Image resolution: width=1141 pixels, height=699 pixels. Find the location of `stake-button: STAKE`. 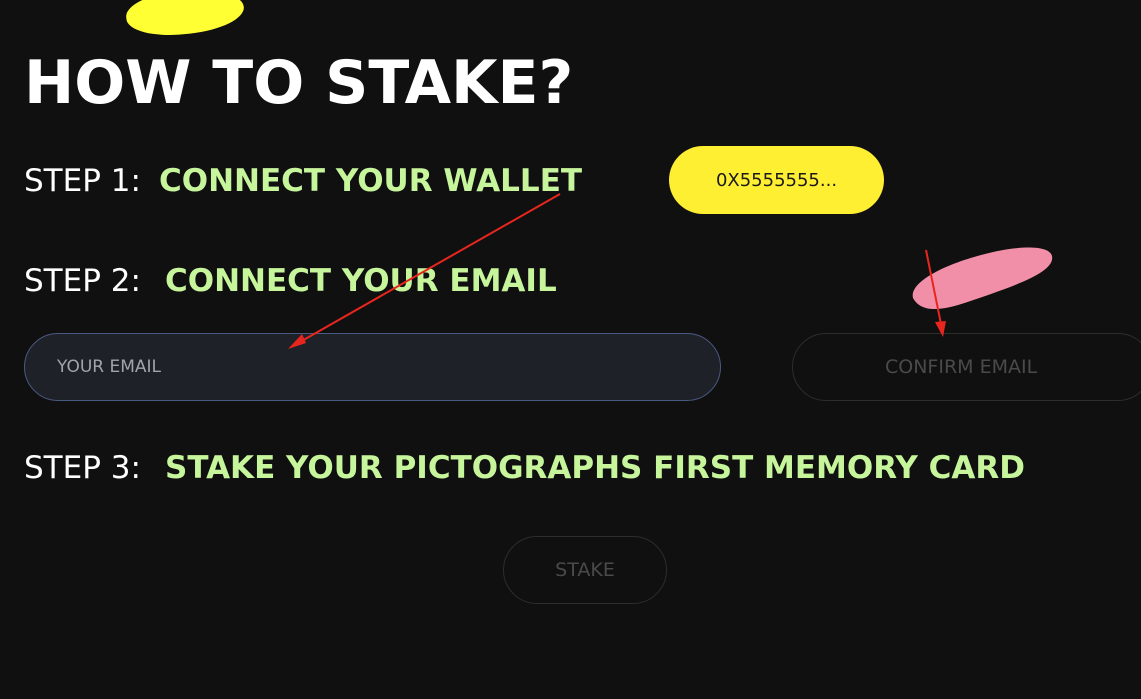

stake-button: STAKE is located at coordinates (585, 570).